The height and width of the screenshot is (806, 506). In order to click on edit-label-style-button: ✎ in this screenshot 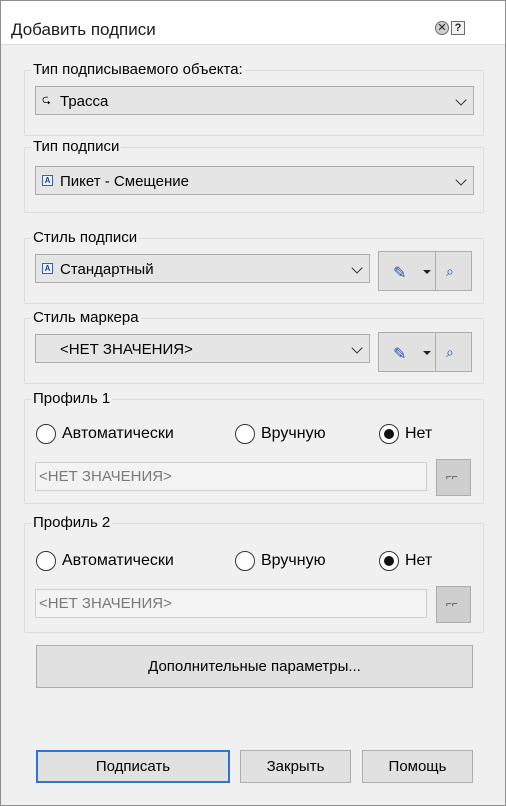, I will do `click(407, 271)`.